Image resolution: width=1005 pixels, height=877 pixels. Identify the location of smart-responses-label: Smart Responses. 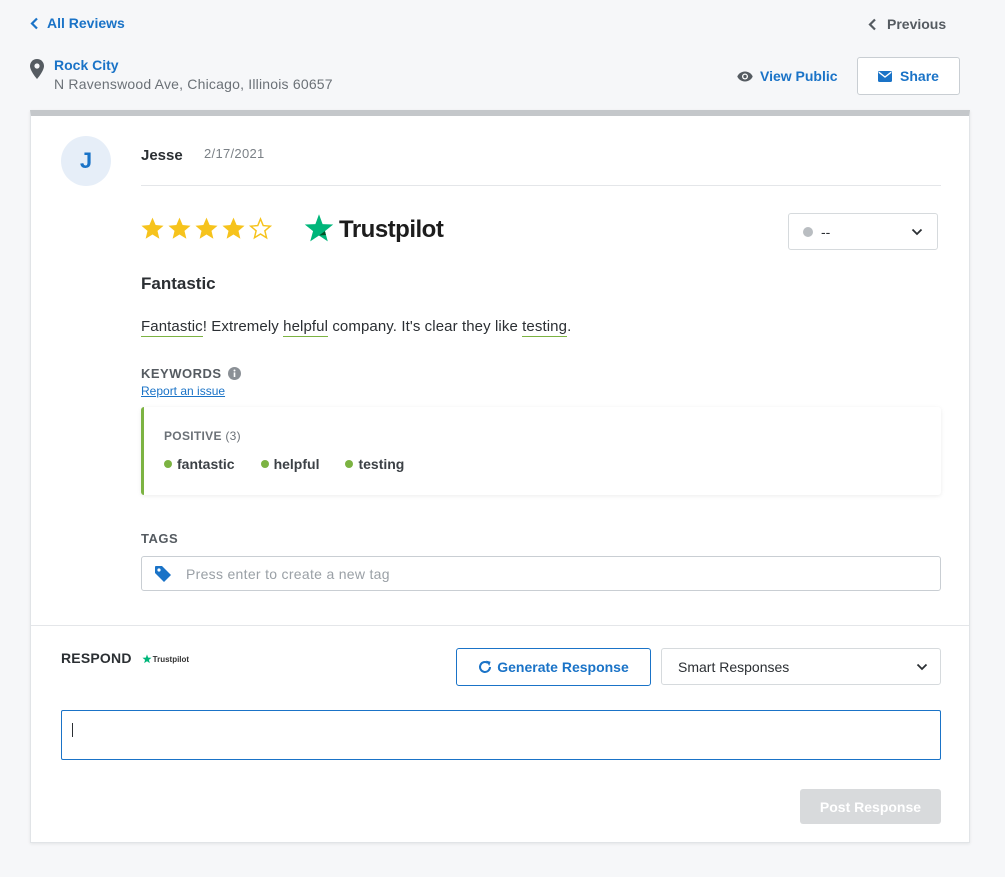
(734, 666).